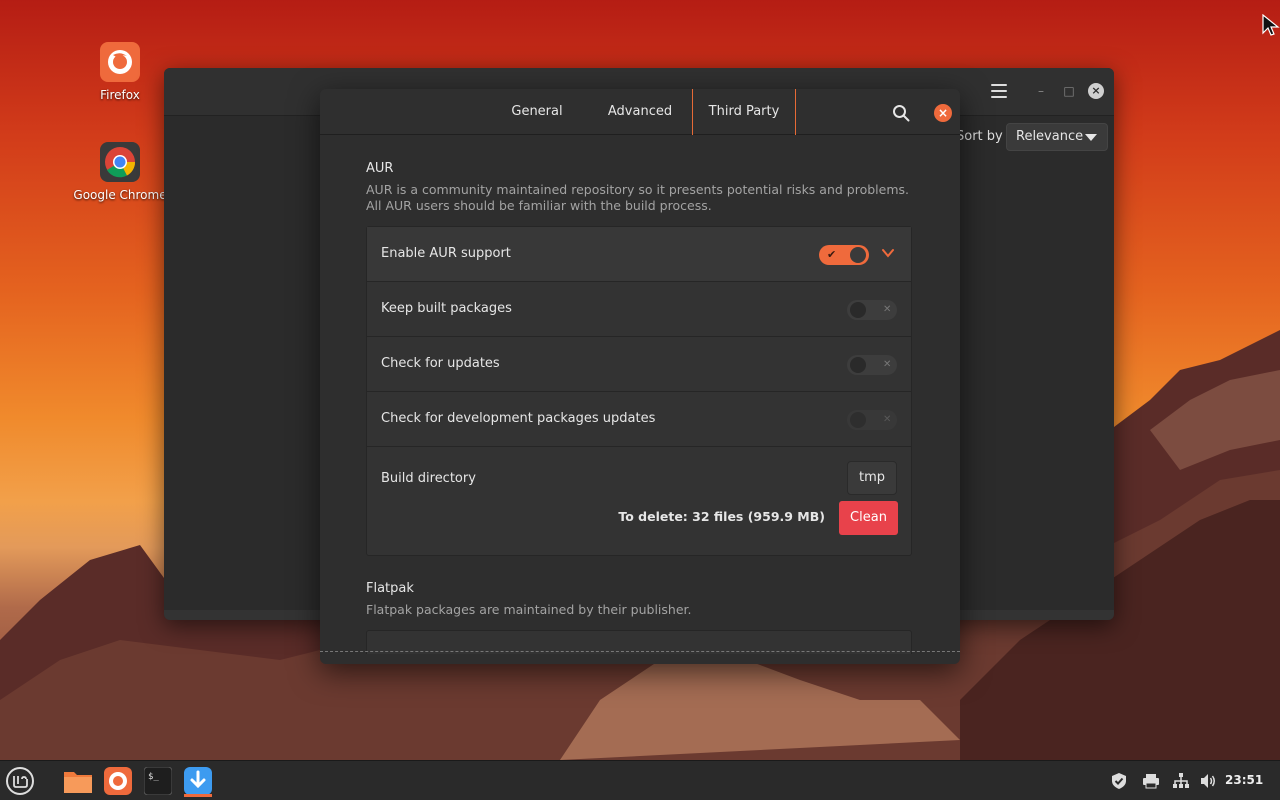 The image size is (1280, 800). I want to click on row-label: Enable AUR support, so click(446, 253).